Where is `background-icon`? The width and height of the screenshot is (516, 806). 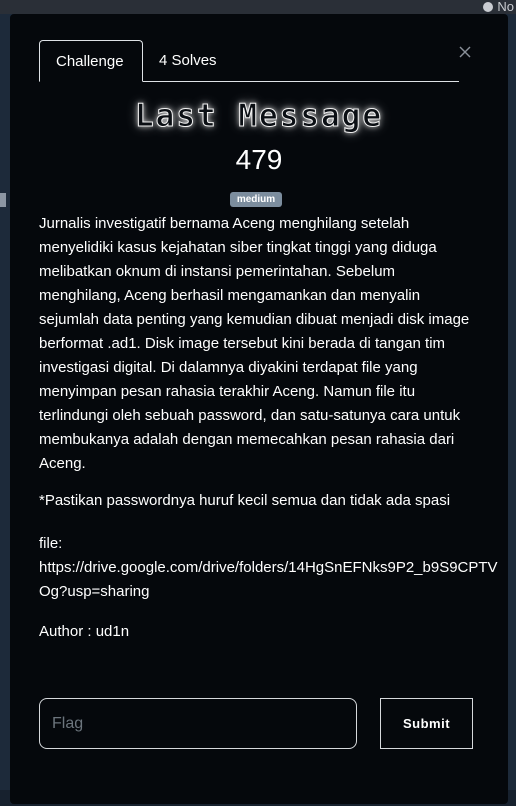
background-icon is located at coordinates (3, 200).